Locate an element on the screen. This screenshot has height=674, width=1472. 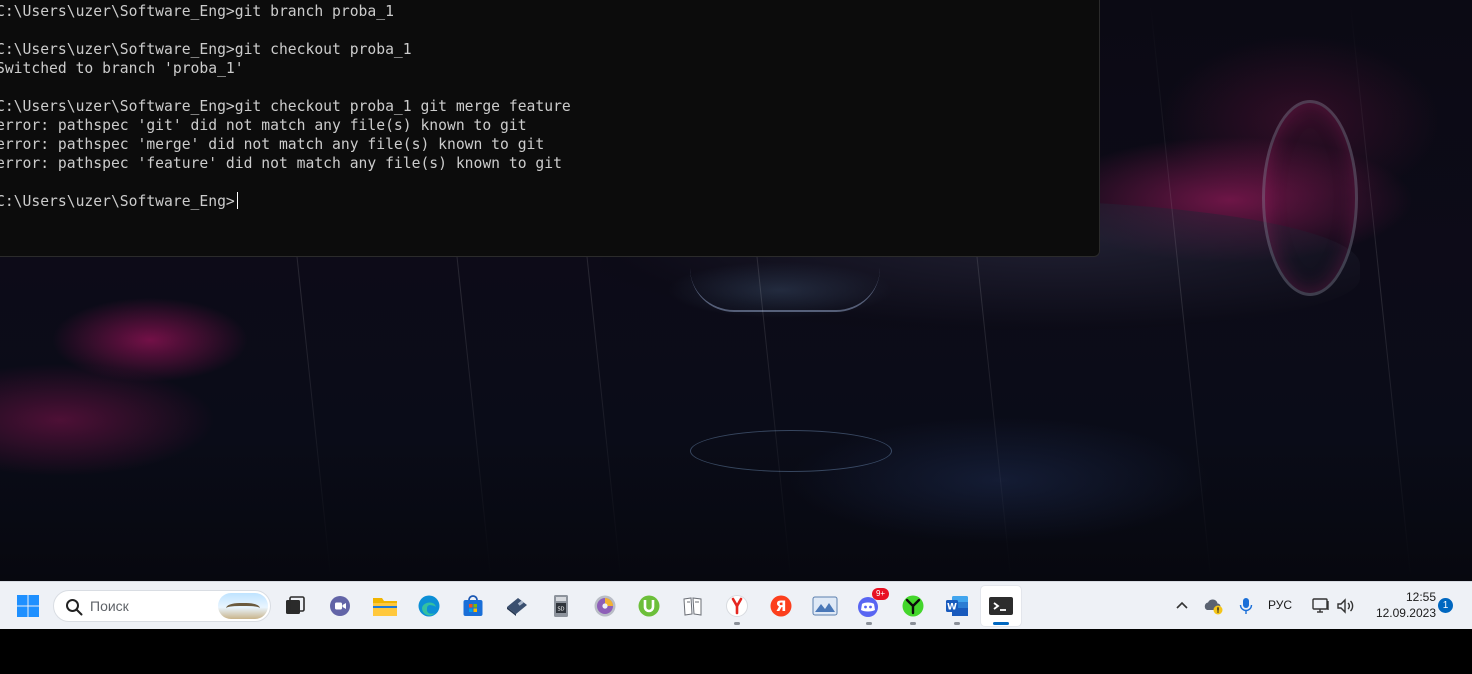
usb-drive-button is located at coordinates (517, 606).